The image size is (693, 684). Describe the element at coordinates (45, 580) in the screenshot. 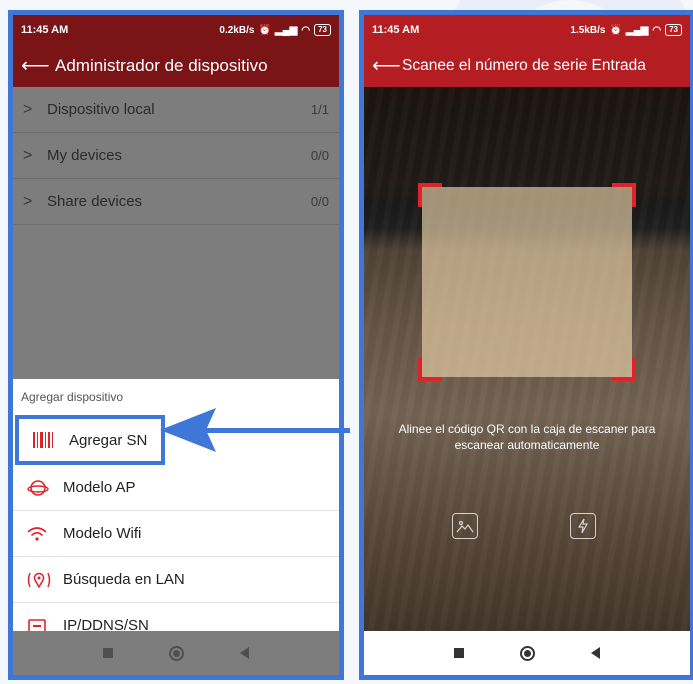

I see `location-pin-icon` at that location.